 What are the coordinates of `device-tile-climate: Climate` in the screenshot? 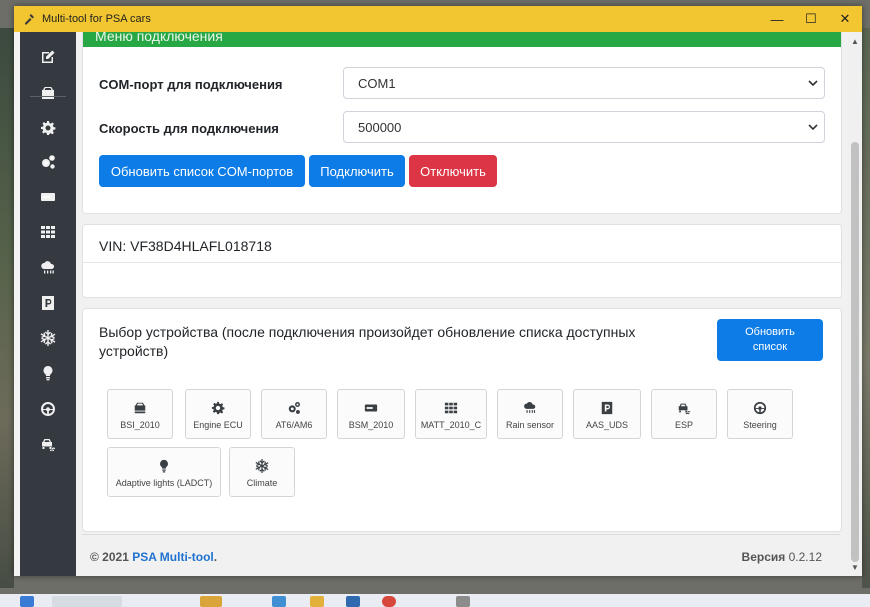 It's located at (262, 472).